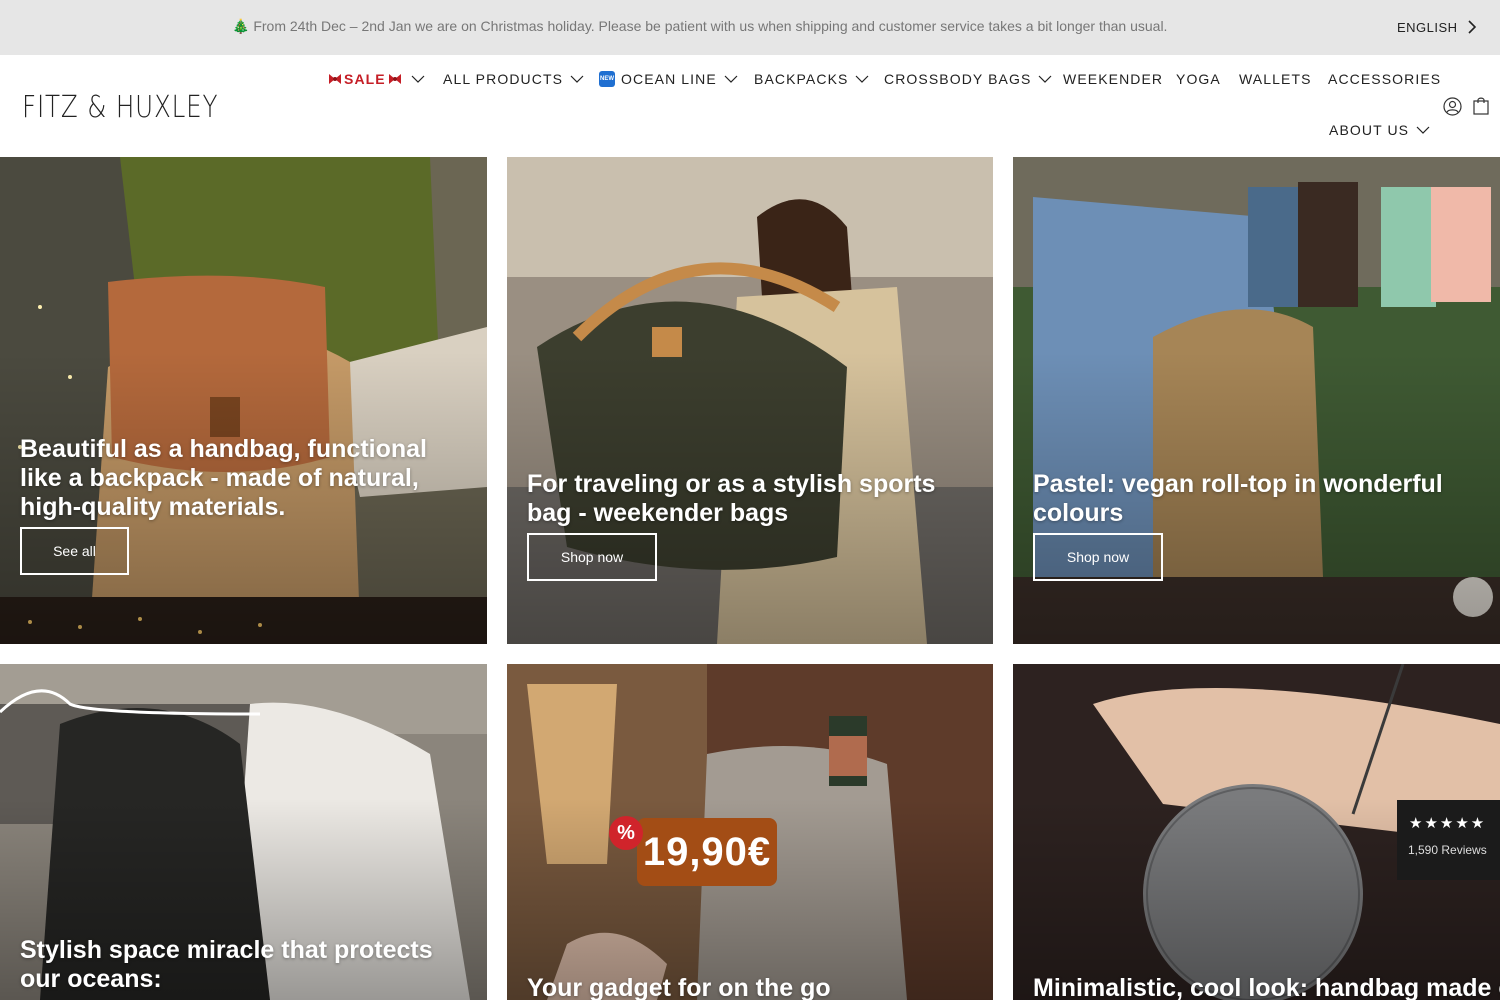  What do you see at coordinates (679, 987) in the screenshot?
I see `tile-caption: Your gadget for on the go` at bounding box center [679, 987].